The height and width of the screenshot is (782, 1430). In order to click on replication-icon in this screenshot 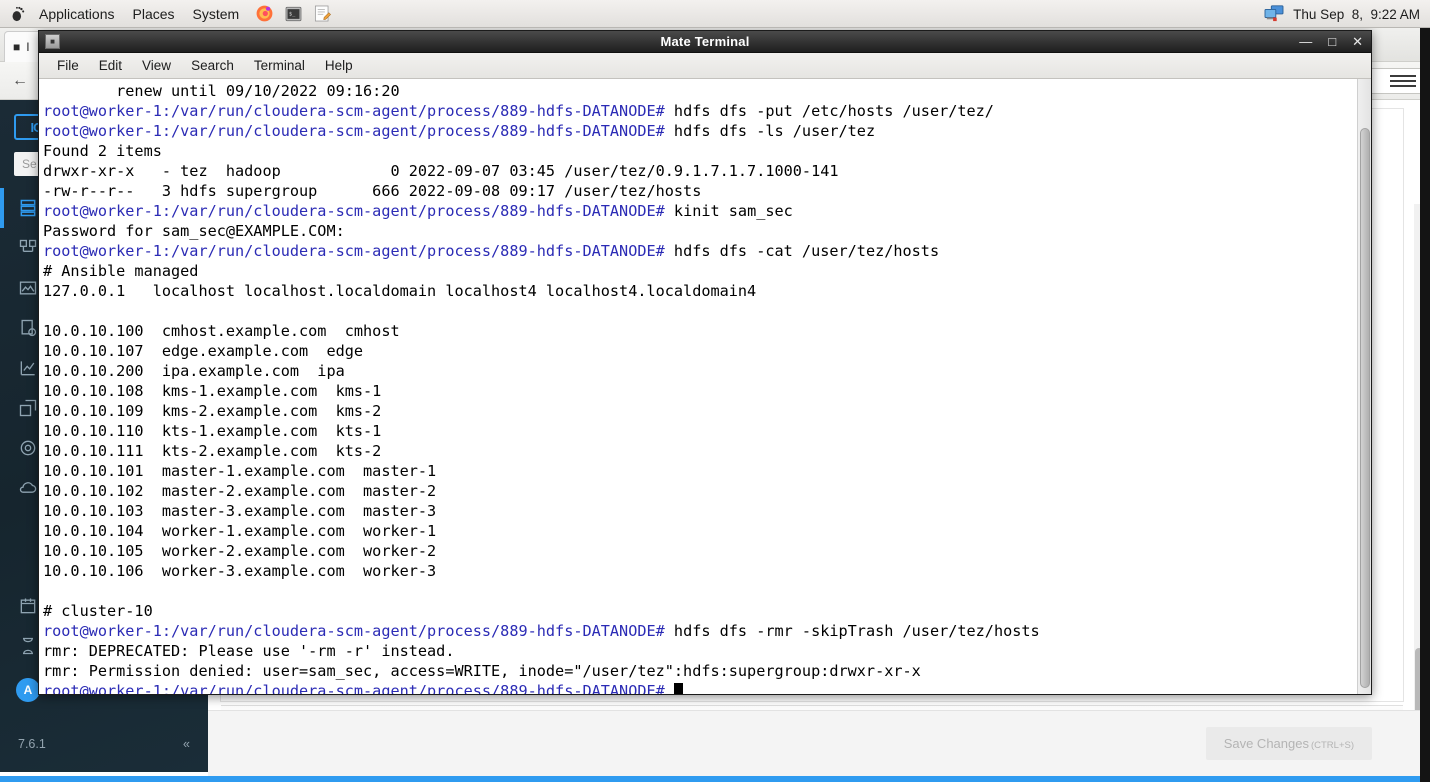, I will do `click(28, 408)`.